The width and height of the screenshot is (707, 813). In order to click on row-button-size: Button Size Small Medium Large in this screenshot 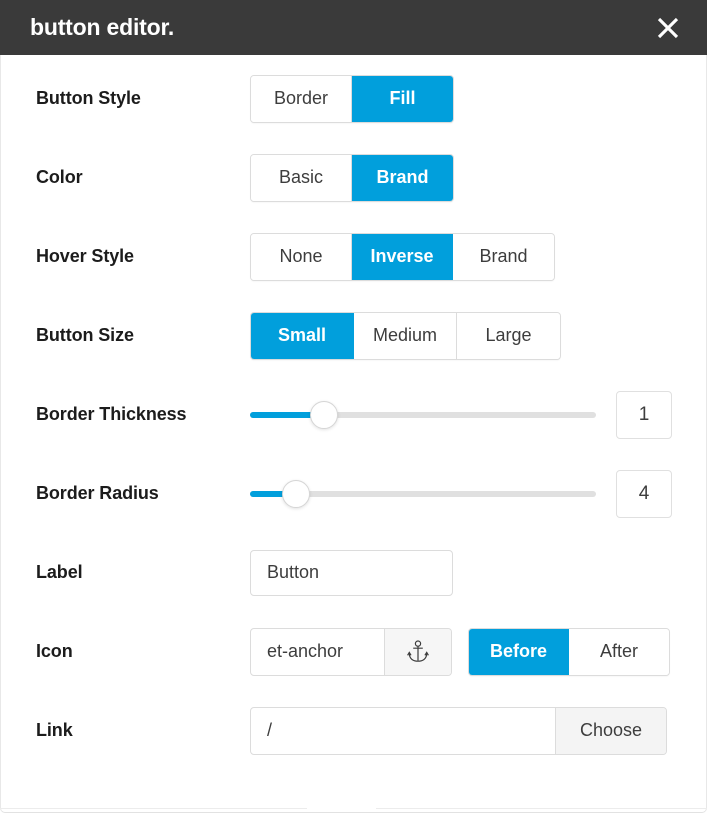, I will do `click(353, 335)`.